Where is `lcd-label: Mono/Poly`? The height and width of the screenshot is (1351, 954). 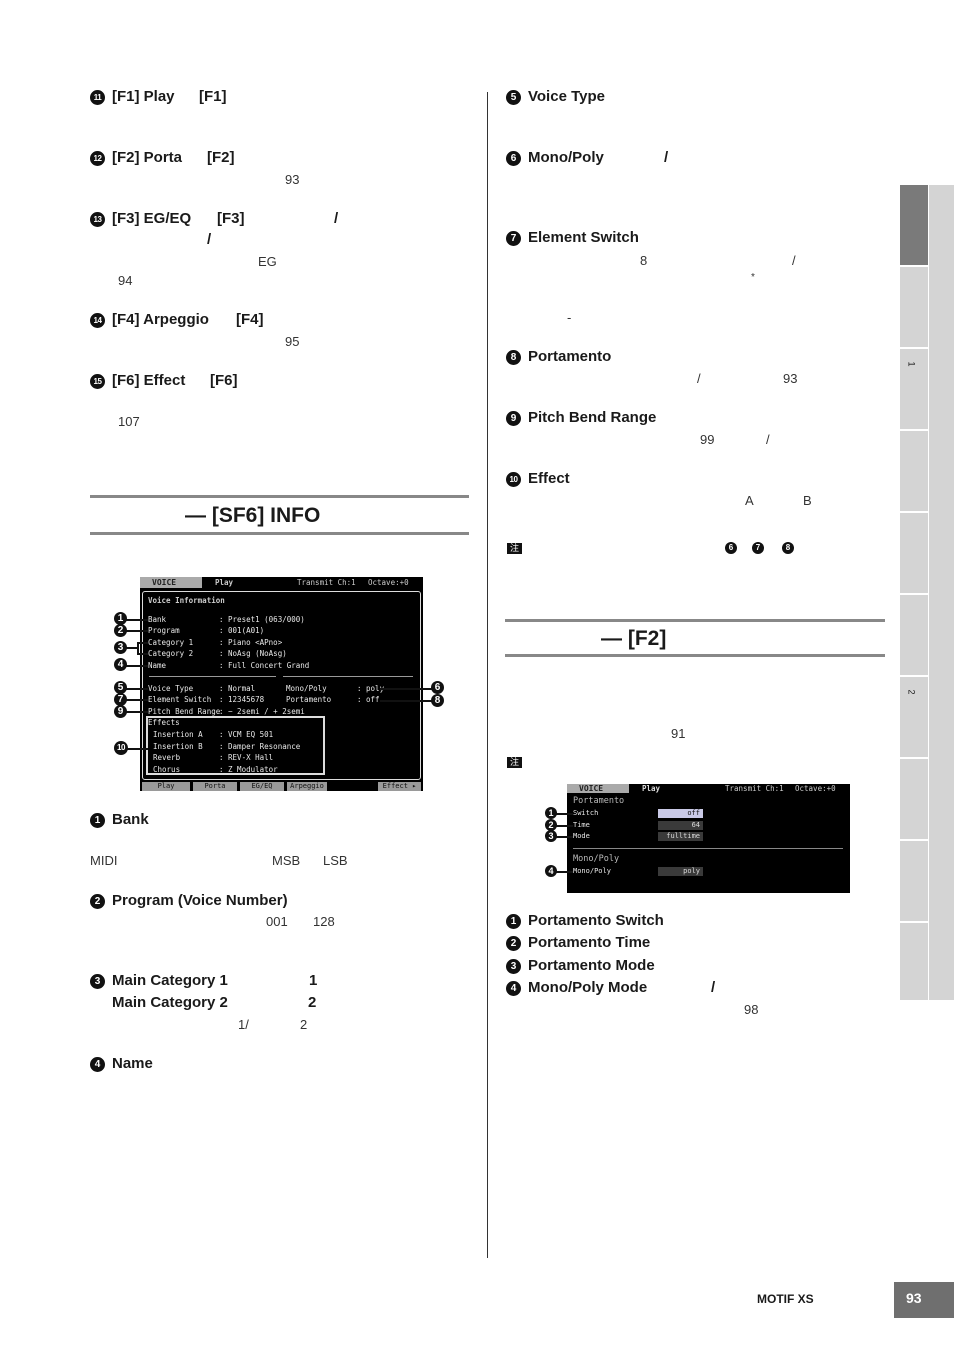
lcd-label: Mono/Poly is located at coordinates (306, 688).